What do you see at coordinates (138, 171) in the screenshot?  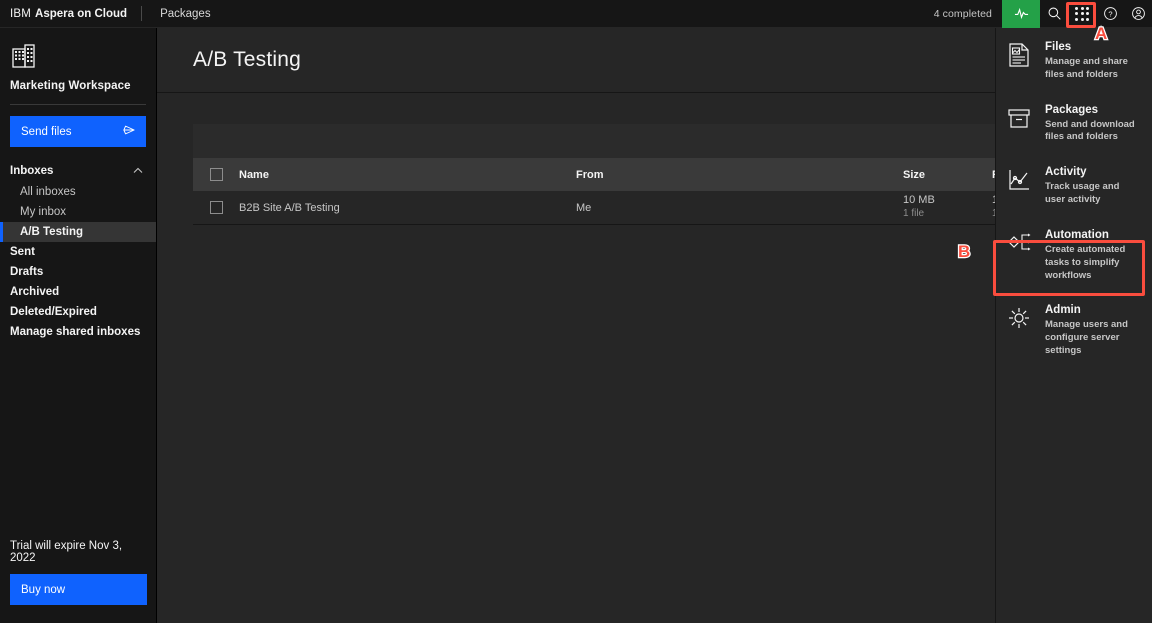 I see `chevron-up-icon` at bounding box center [138, 171].